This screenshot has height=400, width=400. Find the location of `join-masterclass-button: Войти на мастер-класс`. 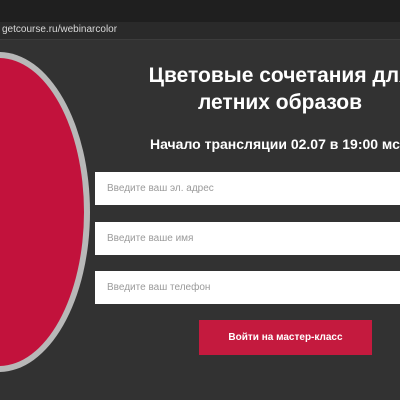

join-masterclass-button: Войти на мастер-класс is located at coordinates (285, 337).